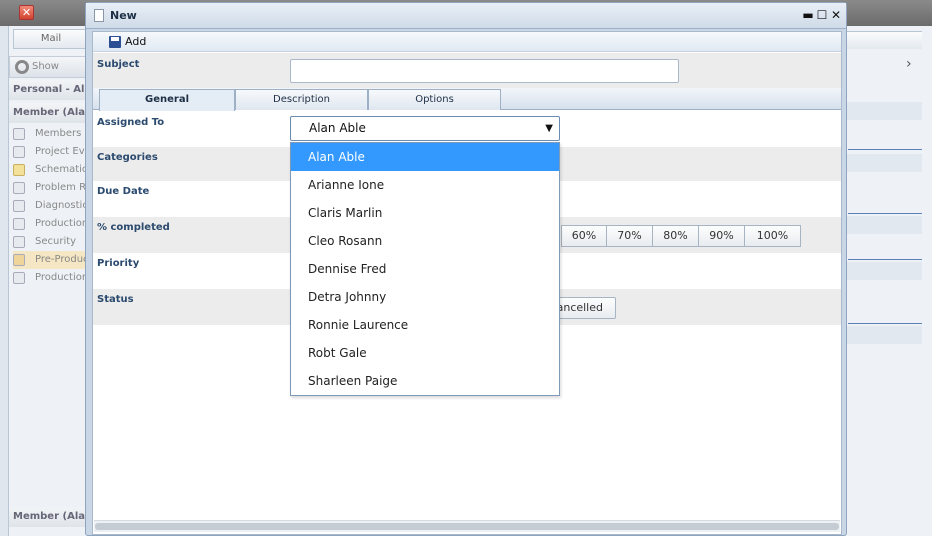 The height and width of the screenshot is (536, 932). What do you see at coordinates (62, 151) in the screenshot?
I see `sidebar-item-label: Project Eve` at bounding box center [62, 151].